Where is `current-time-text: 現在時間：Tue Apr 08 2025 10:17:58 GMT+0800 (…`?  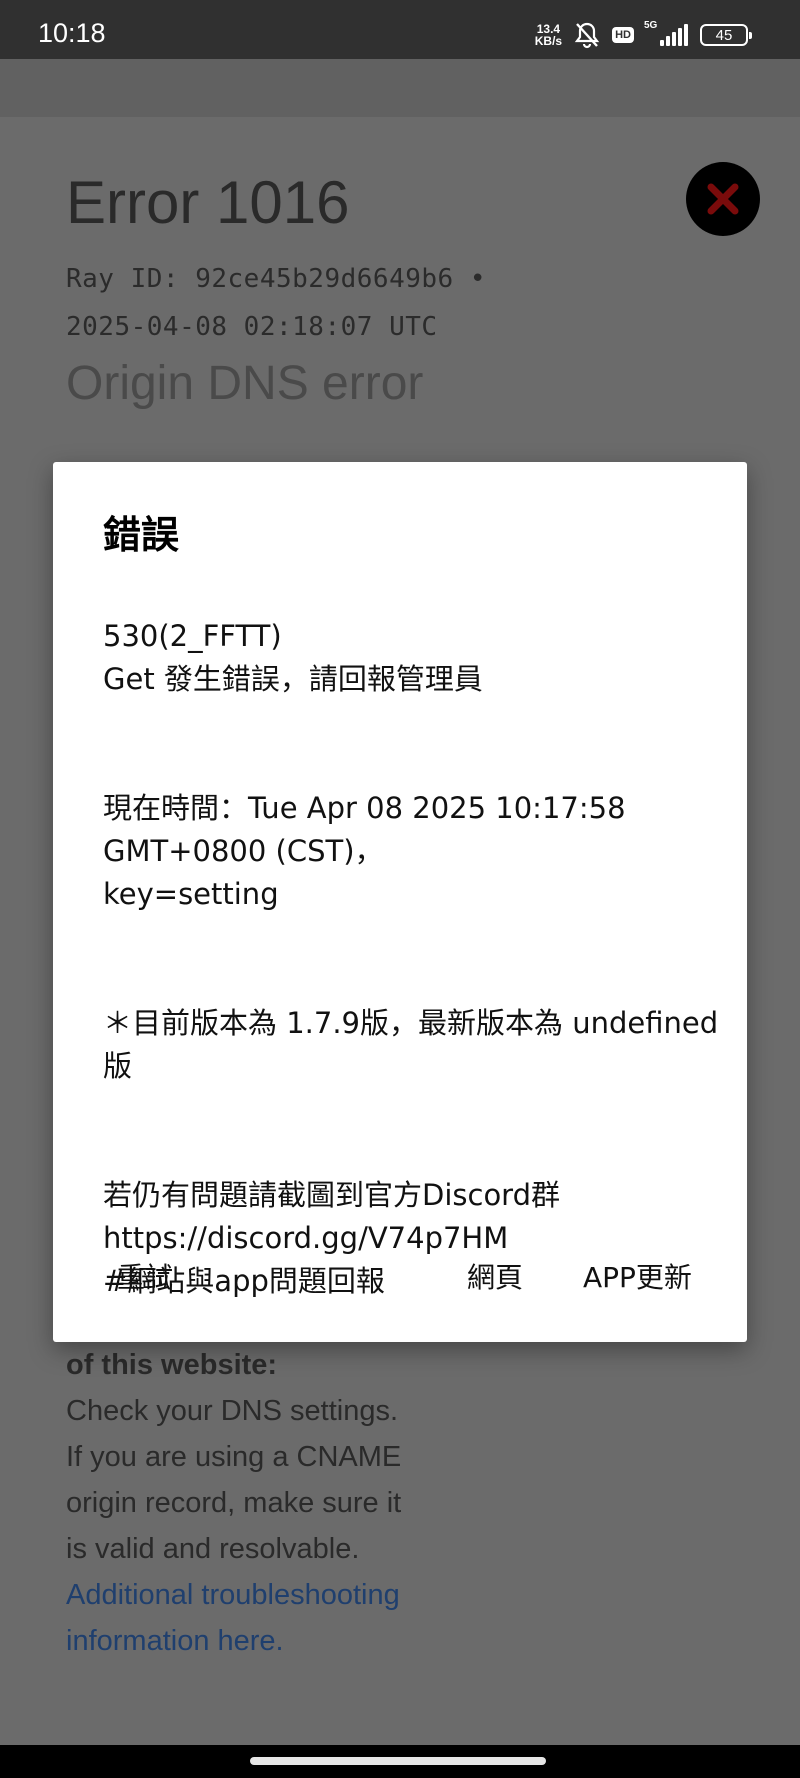 current-time-text: 現在時間：Tue Apr 08 2025 10:17:58 GMT+0800 (… is located at coordinates (364, 851).